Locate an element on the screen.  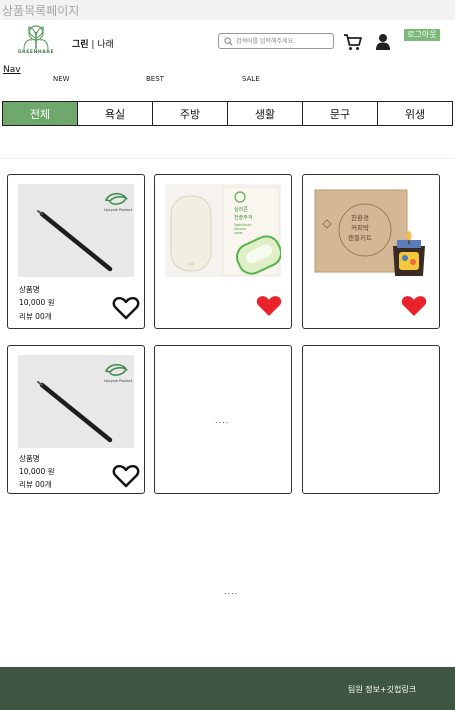
pack-text-5: cover is located at coordinates (239, 233).